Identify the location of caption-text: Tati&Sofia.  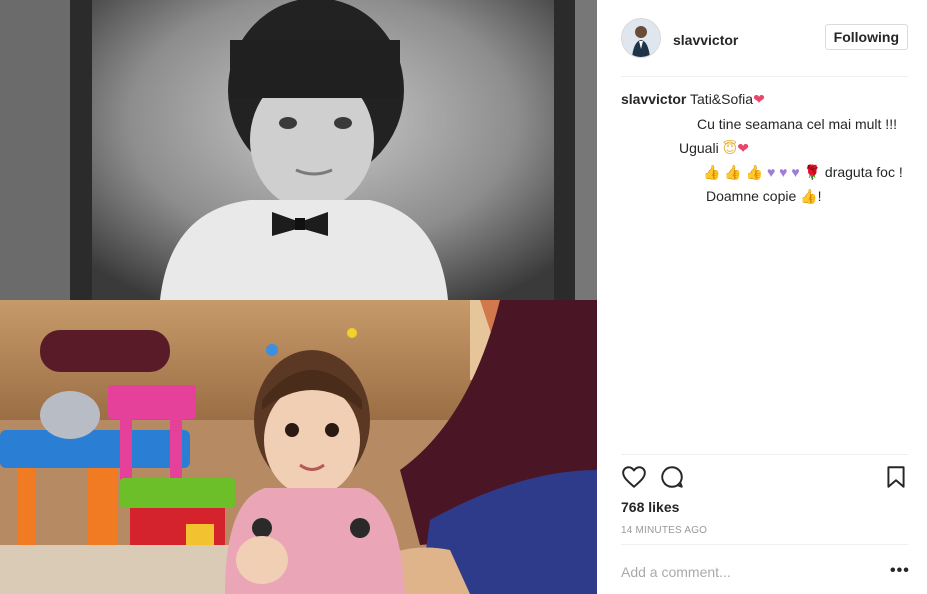
(722, 99).